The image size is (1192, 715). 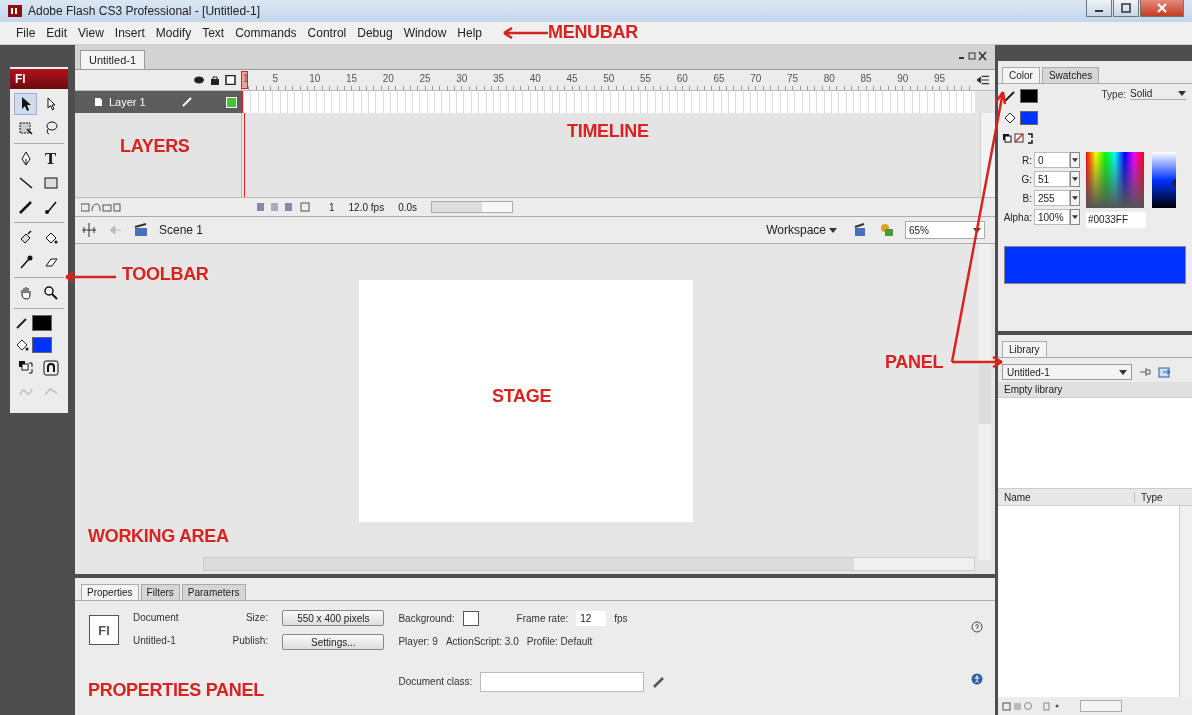 What do you see at coordinates (1113, 95) in the screenshot?
I see `type-label: Type:` at bounding box center [1113, 95].